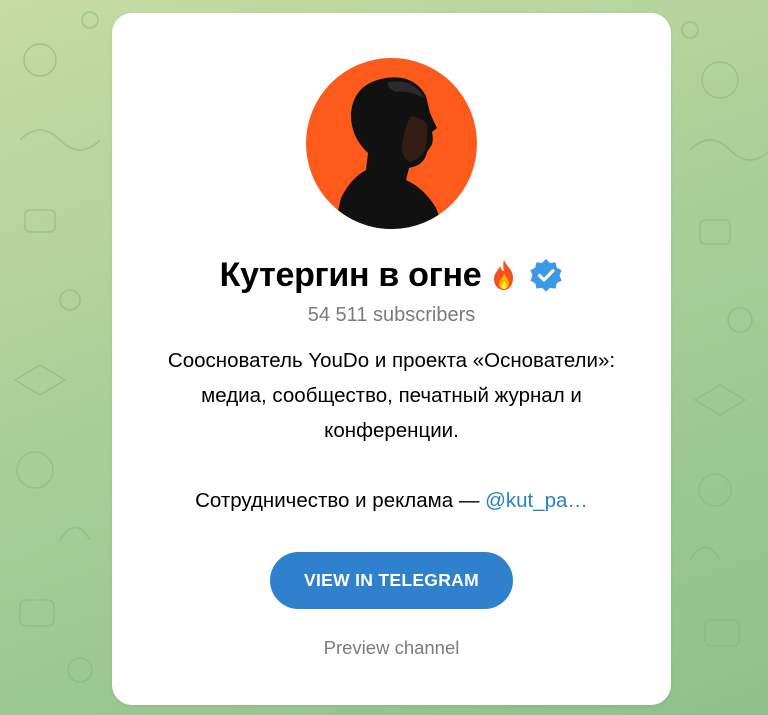 The height and width of the screenshot is (715, 768). I want to click on contact-prefix: Сотрудничество и реклама —, so click(340, 500).